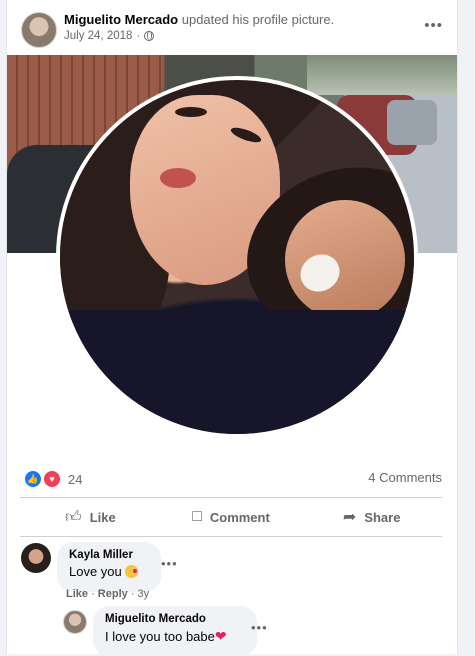 The width and height of the screenshot is (475, 656). Describe the element at coordinates (33, 479) in the screenshot. I see `like-reaction-icon: 👍` at that location.